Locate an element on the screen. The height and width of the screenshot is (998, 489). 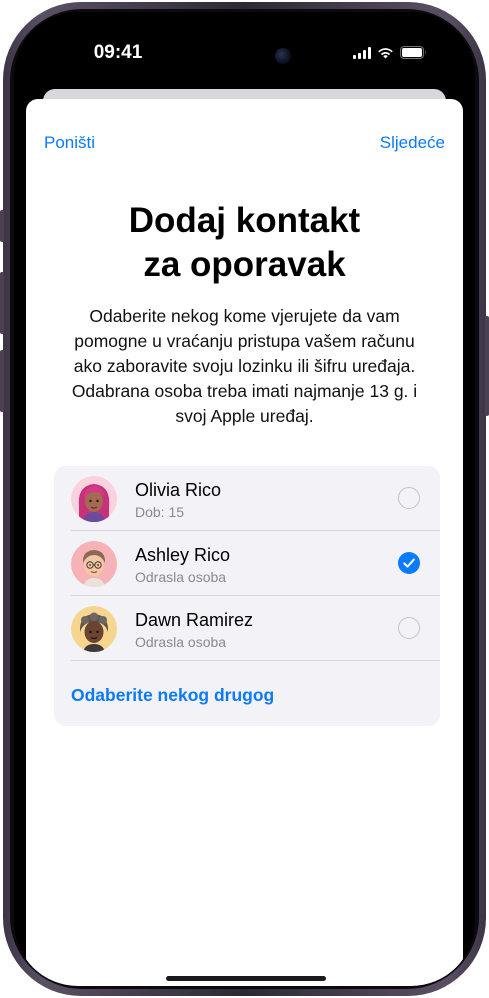
choose-someone-else-link: Odaberite nekog drugog is located at coordinates (172, 695).